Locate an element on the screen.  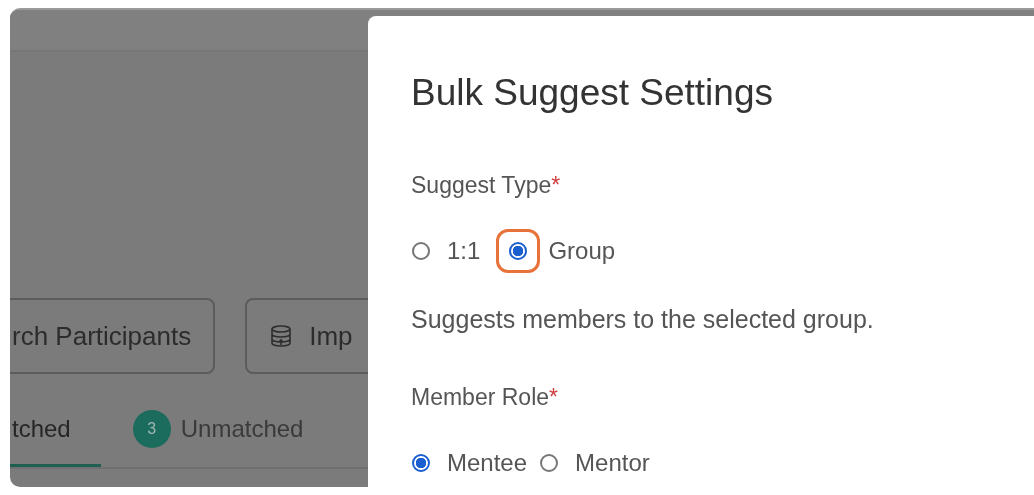
database-icon is located at coordinates (281, 336).